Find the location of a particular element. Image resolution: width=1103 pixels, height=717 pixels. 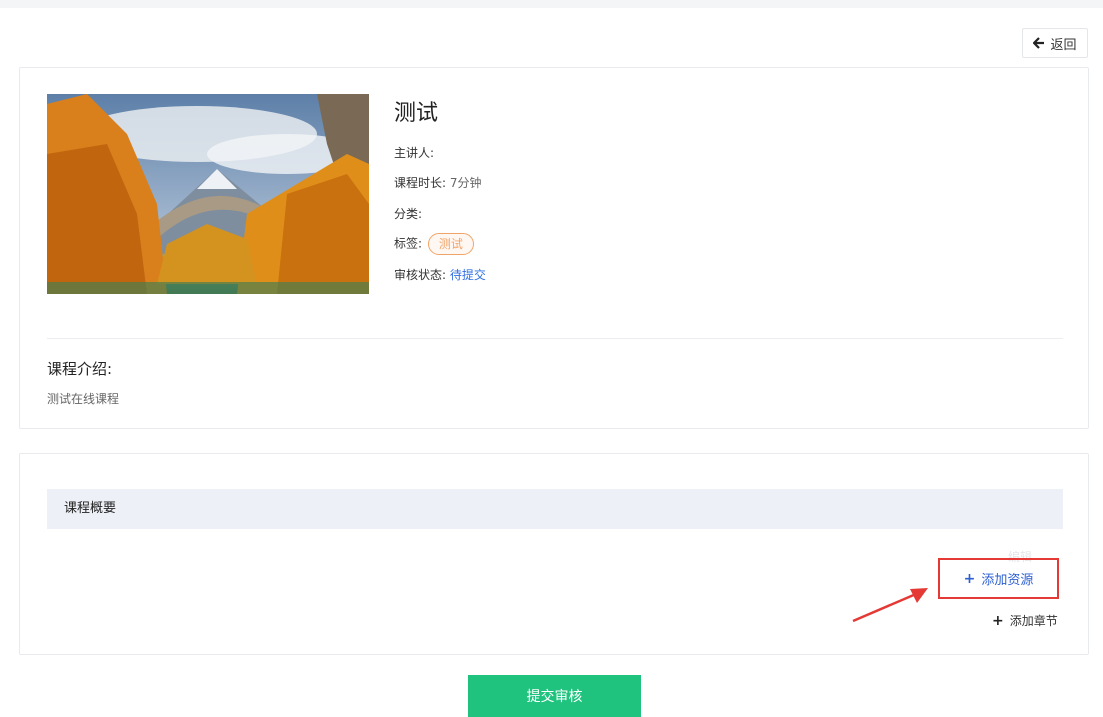

tag-badge: 测试 is located at coordinates (450, 244).